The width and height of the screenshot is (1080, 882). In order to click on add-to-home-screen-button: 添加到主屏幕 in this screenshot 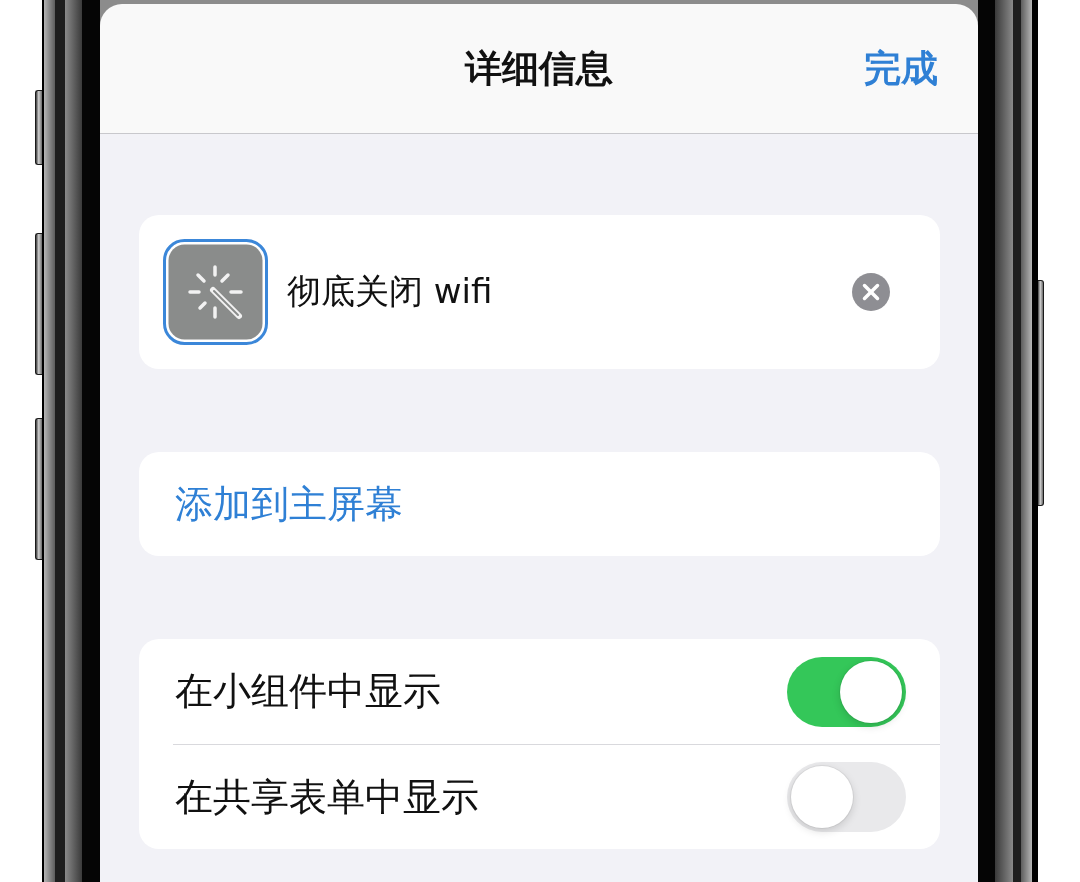, I will do `click(539, 504)`.